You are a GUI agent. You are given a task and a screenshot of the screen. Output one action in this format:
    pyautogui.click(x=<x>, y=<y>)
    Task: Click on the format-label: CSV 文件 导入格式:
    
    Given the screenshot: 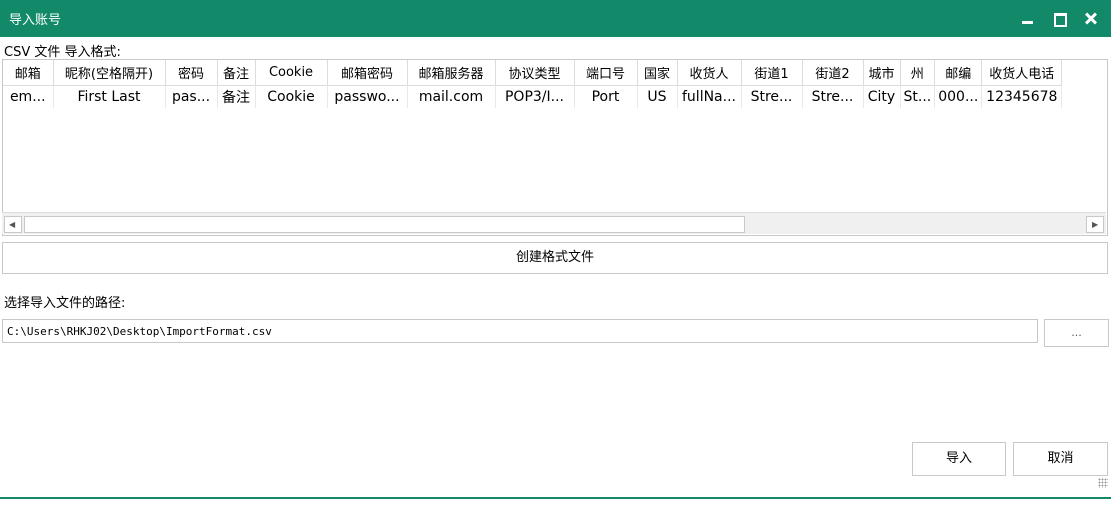 What is the action you would take?
    pyautogui.click(x=62, y=52)
    